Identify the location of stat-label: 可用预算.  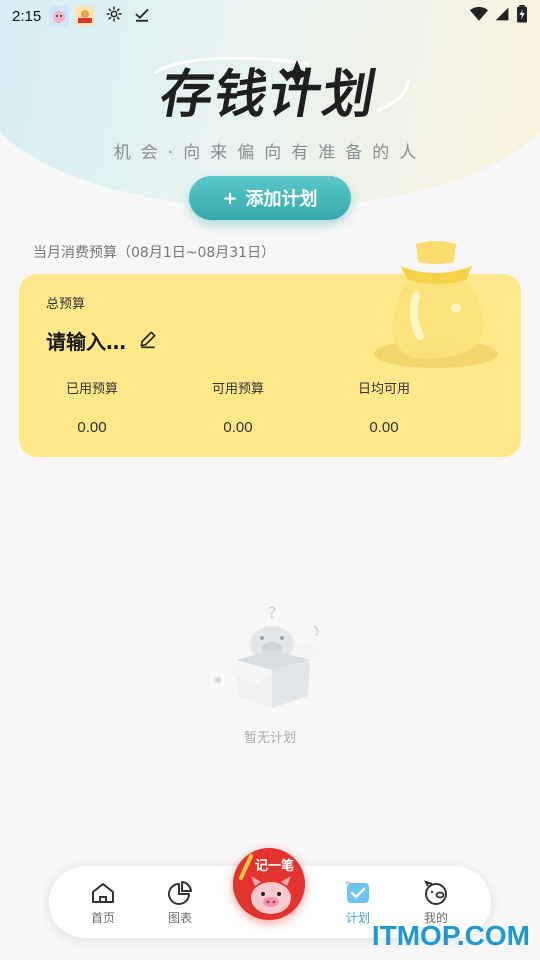
(237, 389).